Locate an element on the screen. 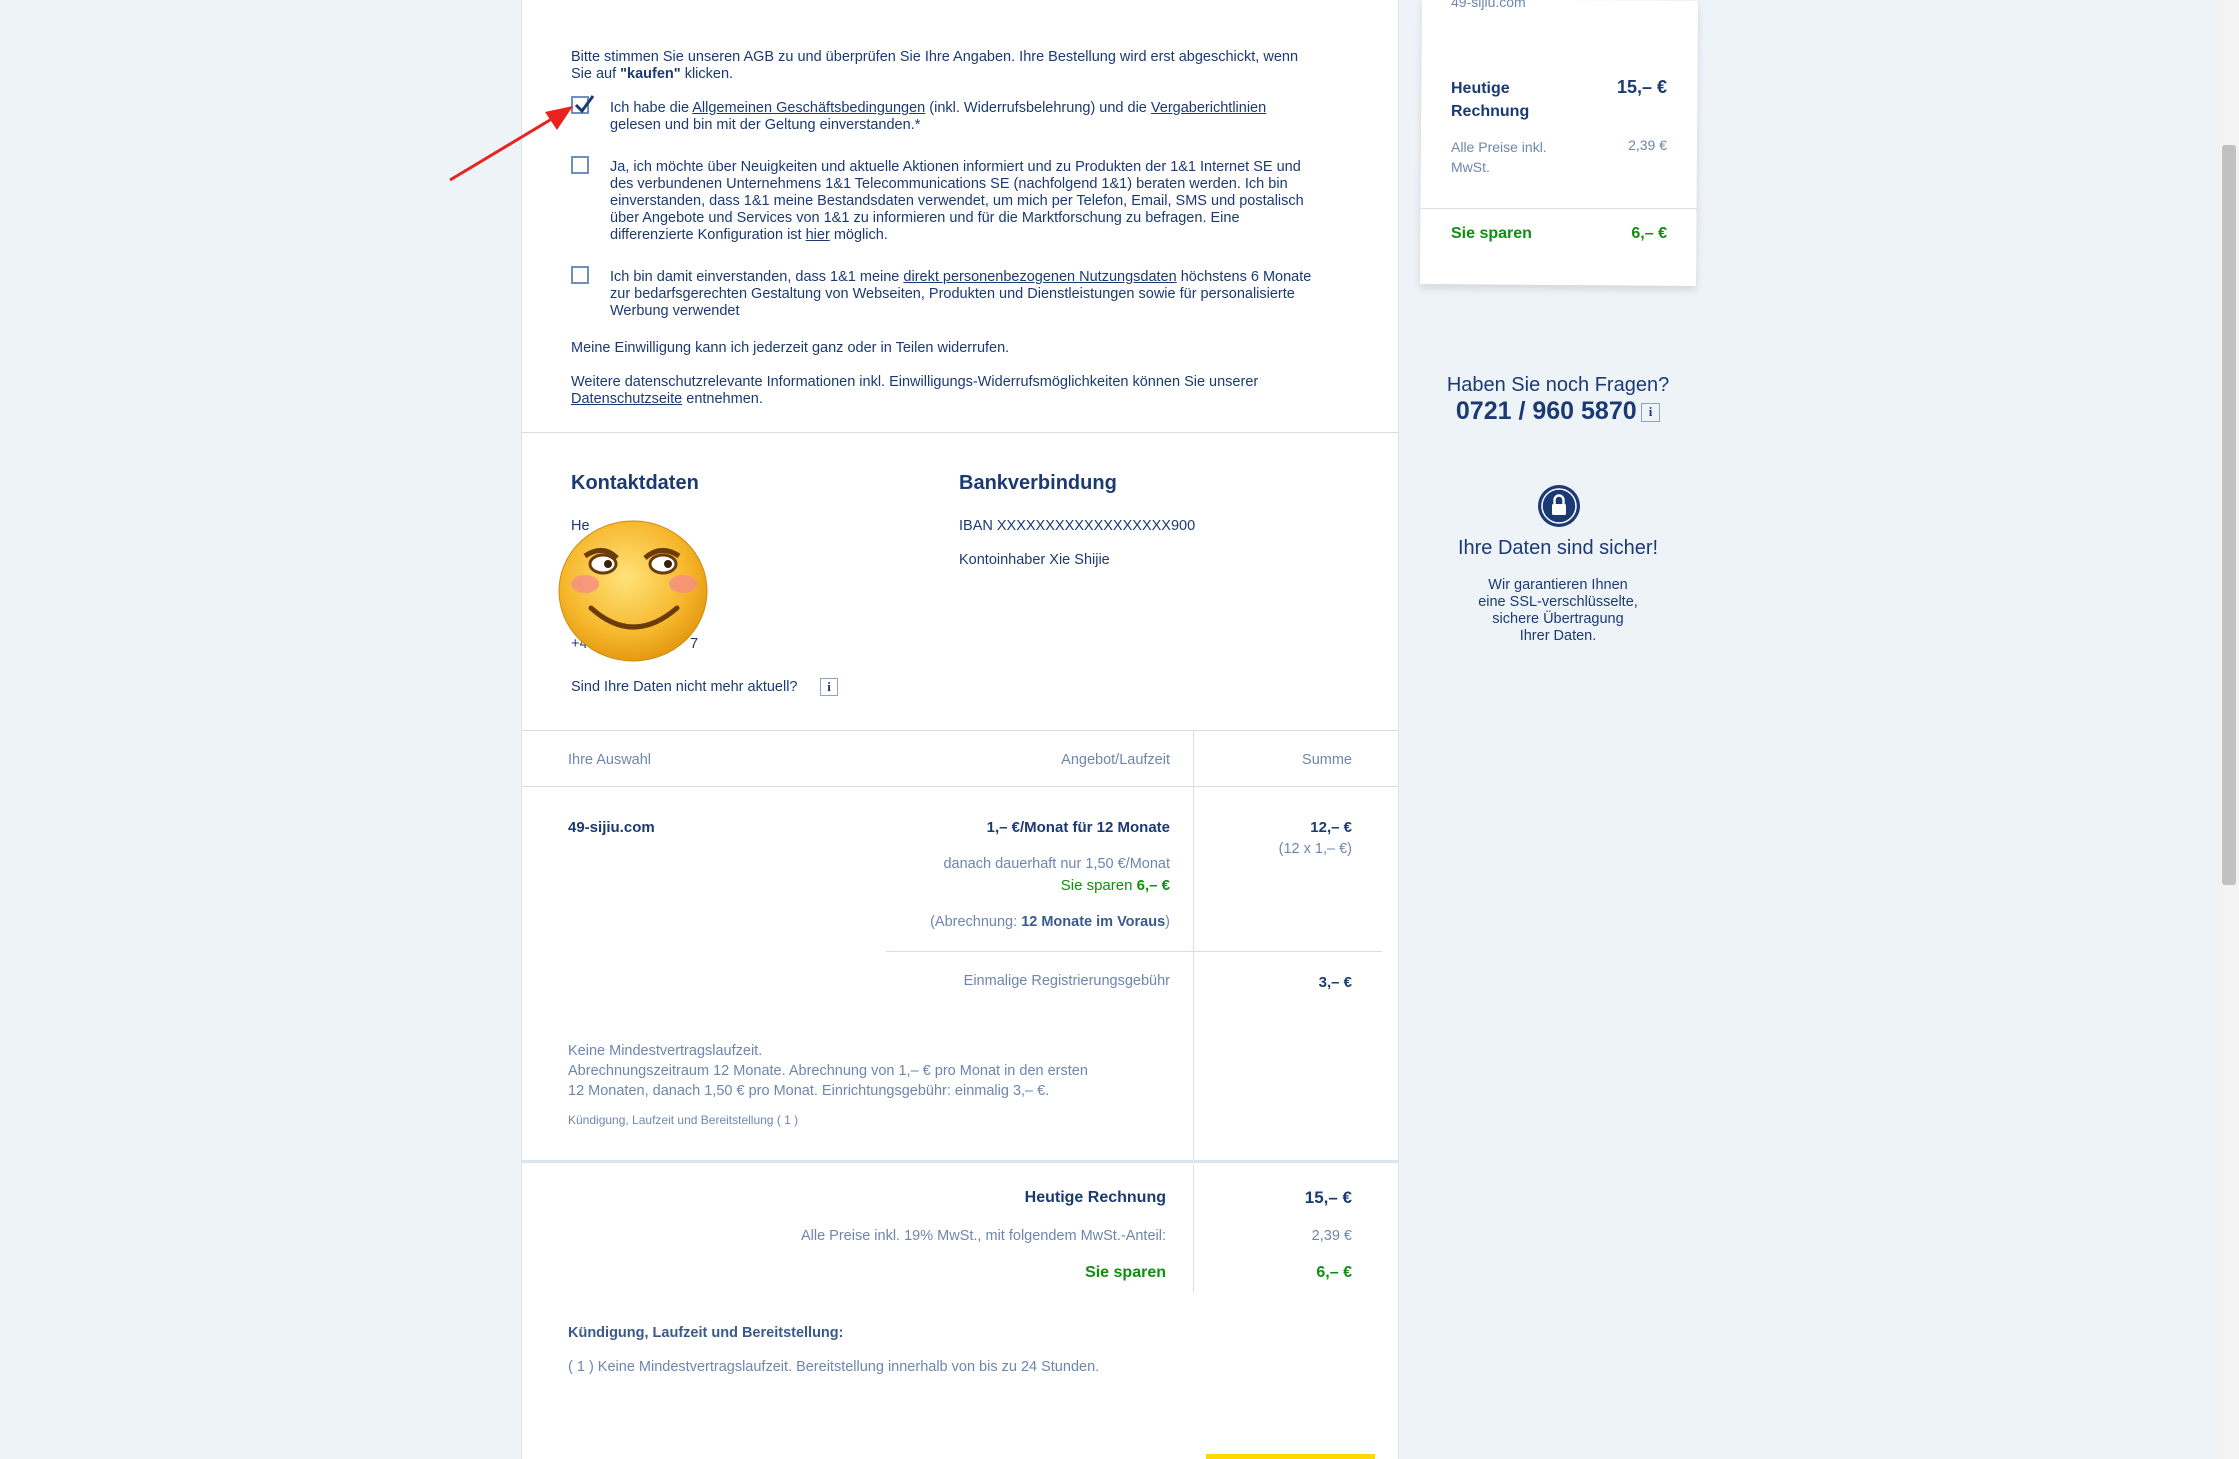 The image size is (2239, 1459). bank-holder: Kontoinhaber Xie Shijie is located at coordinates (1034, 560).